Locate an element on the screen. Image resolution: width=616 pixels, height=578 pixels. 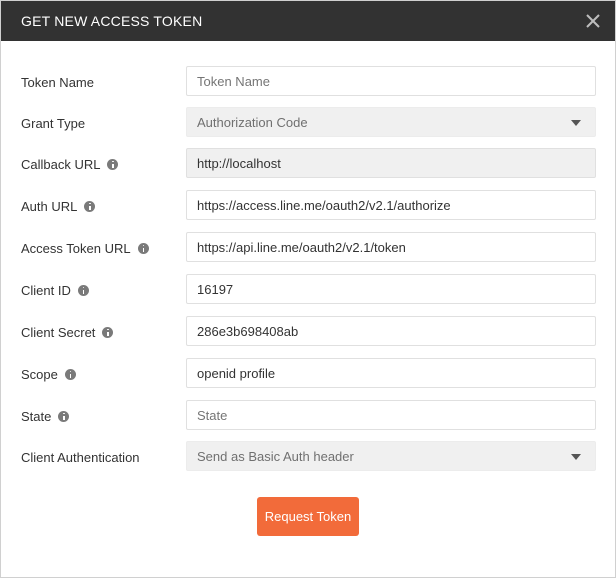
grant-type-label: Grant Type is located at coordinates (53, 123).